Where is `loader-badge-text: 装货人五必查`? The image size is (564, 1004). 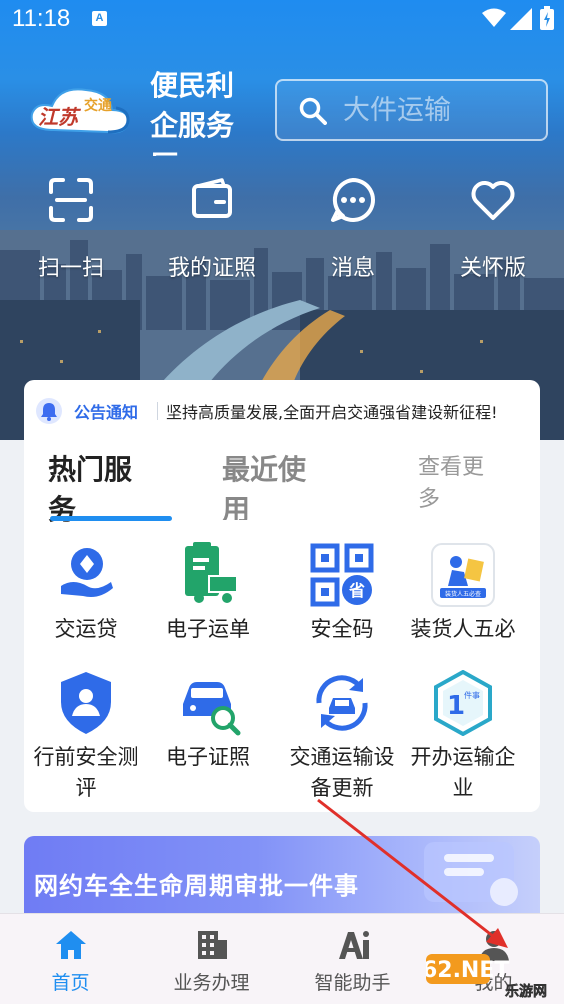 loader-badge-text: 装货人五必查 is located at coordinates (463, 594).